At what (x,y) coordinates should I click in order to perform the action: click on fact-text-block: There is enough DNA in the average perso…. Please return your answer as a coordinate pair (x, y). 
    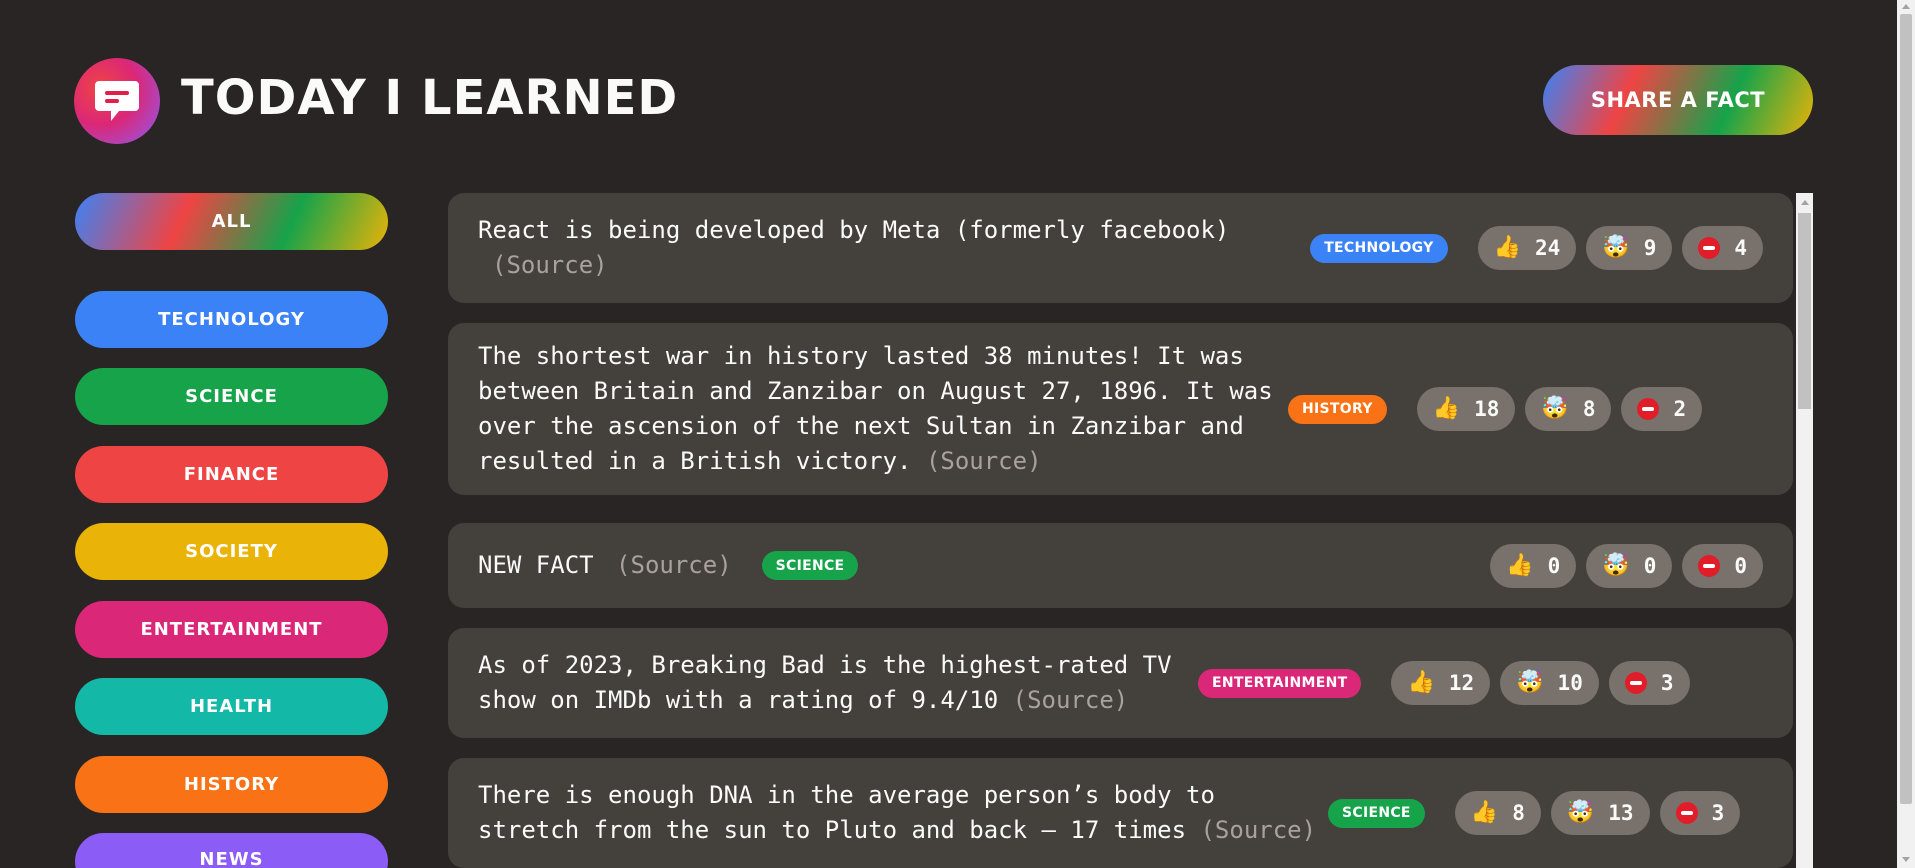
    Looking at the image, I should click on (903, 813).